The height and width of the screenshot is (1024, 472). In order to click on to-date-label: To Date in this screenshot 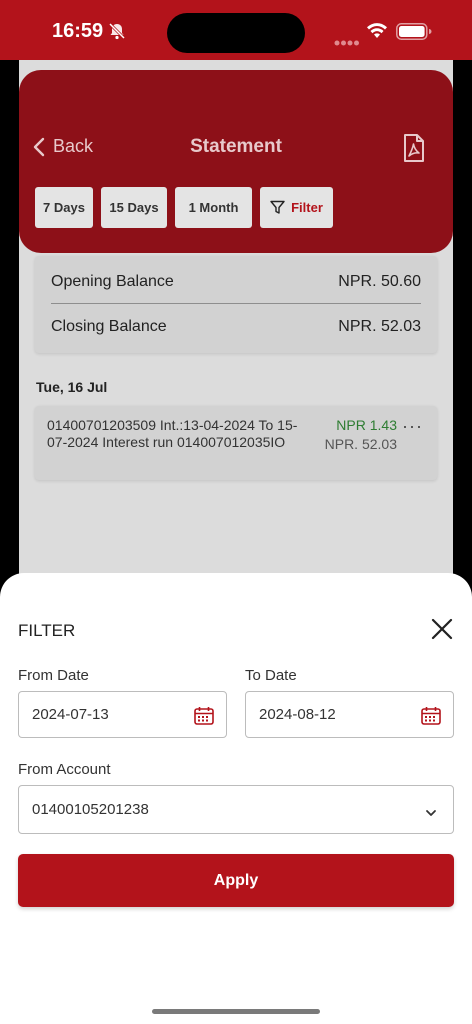, I will do `click(271, 675)`.